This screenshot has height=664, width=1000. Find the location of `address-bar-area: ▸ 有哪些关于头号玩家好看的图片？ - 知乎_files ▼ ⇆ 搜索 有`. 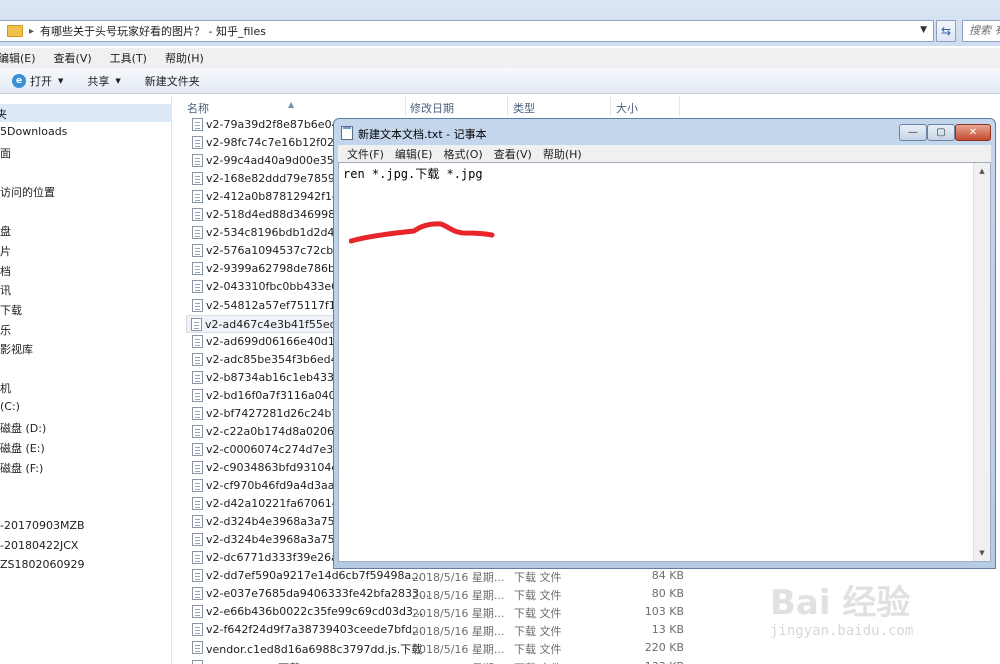

address-bar-area: ▸ 有哪些关于头号玩家好看的图片？ - 知乎_files ▼ ⇆ 搜索 有 is located at coordinates (500, 23).